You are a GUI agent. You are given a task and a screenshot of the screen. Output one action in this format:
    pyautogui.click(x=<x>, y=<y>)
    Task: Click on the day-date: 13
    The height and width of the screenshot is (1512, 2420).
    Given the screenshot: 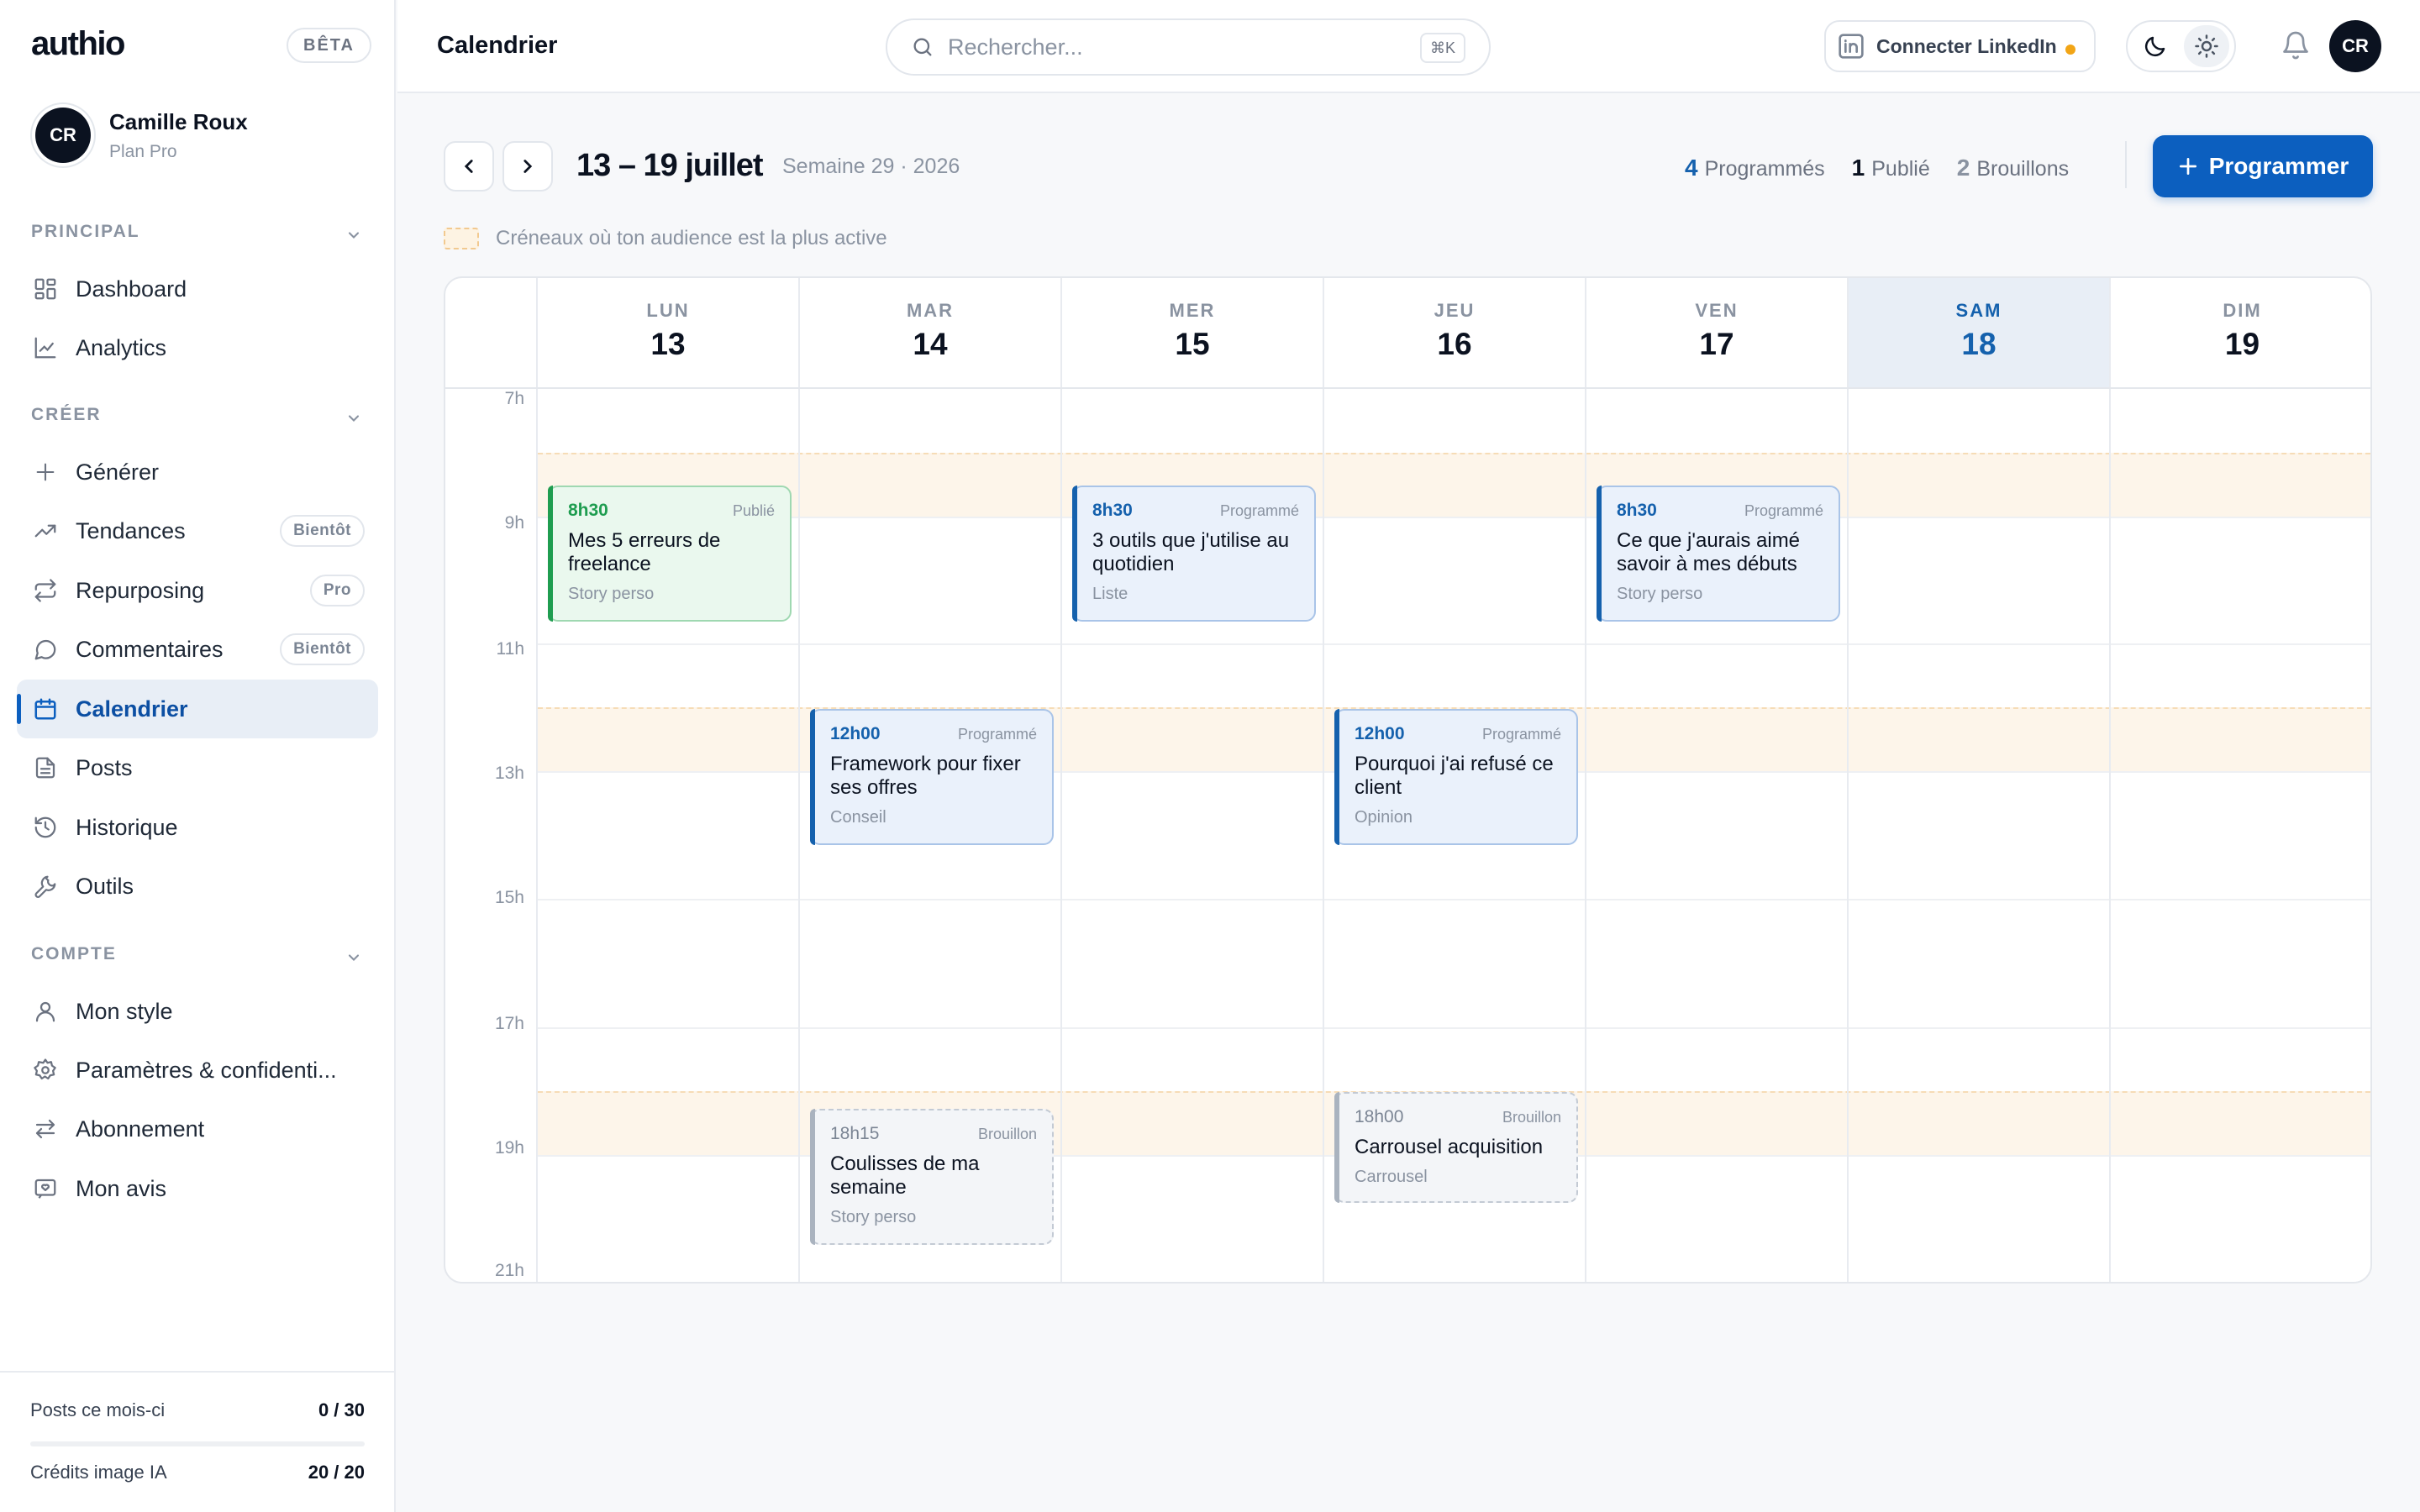 What is the action you would take?
    pyautogui.click(x=668, y=344)
    